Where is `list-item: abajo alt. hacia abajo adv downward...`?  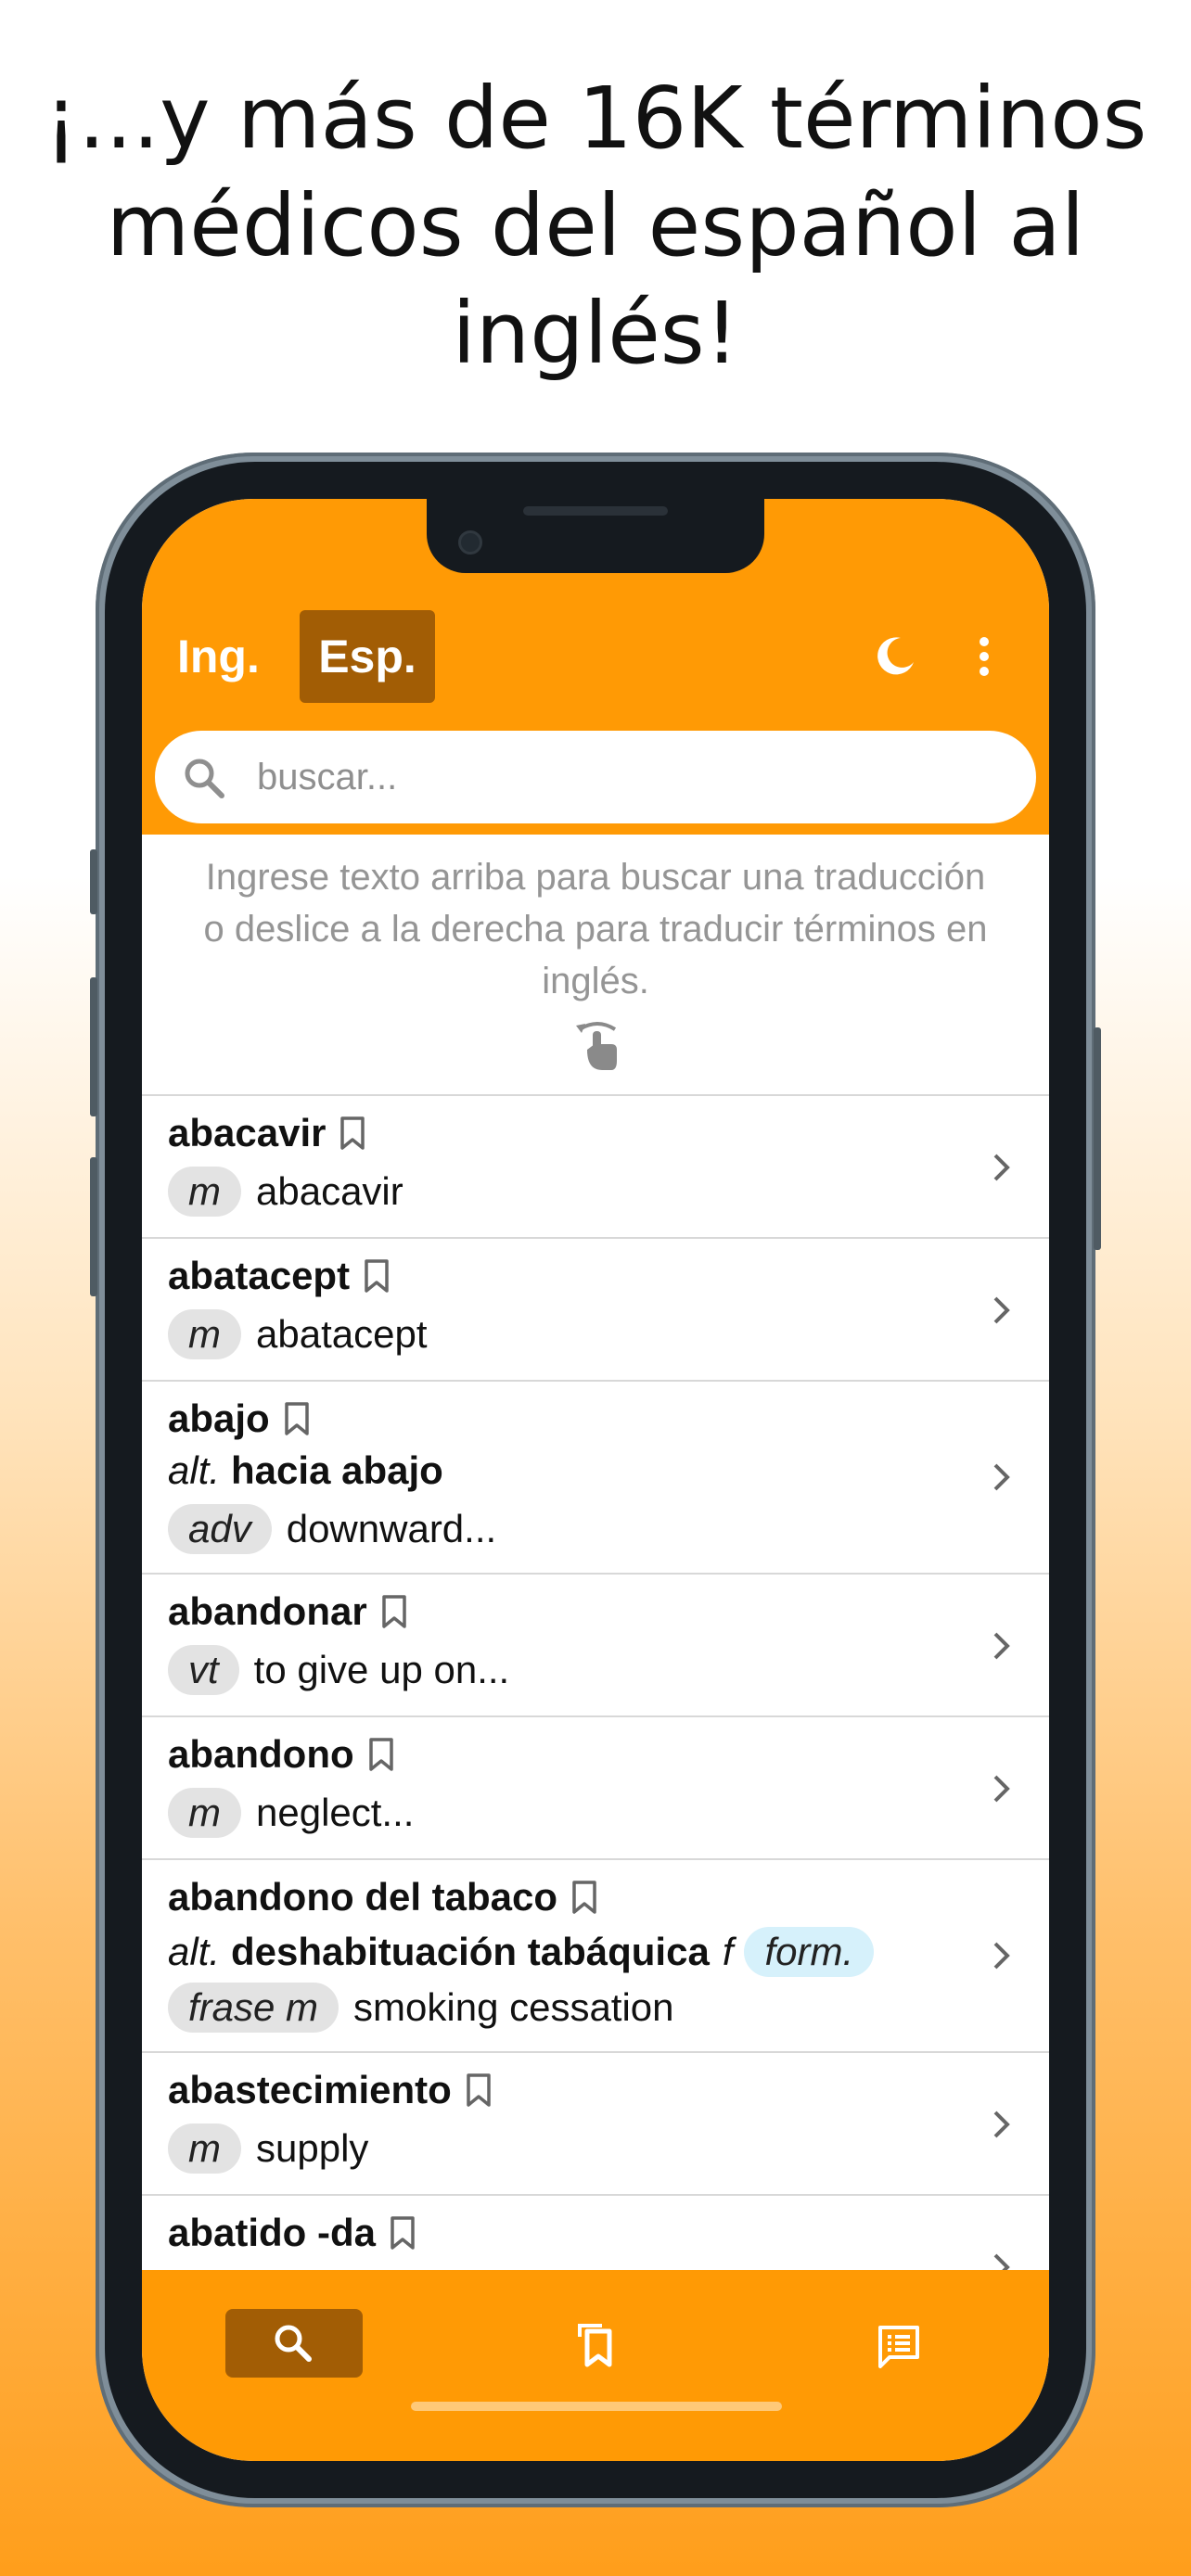
list-item: abajo alt. hacia abajo adv downward... is located at coordinates (595, 1477).